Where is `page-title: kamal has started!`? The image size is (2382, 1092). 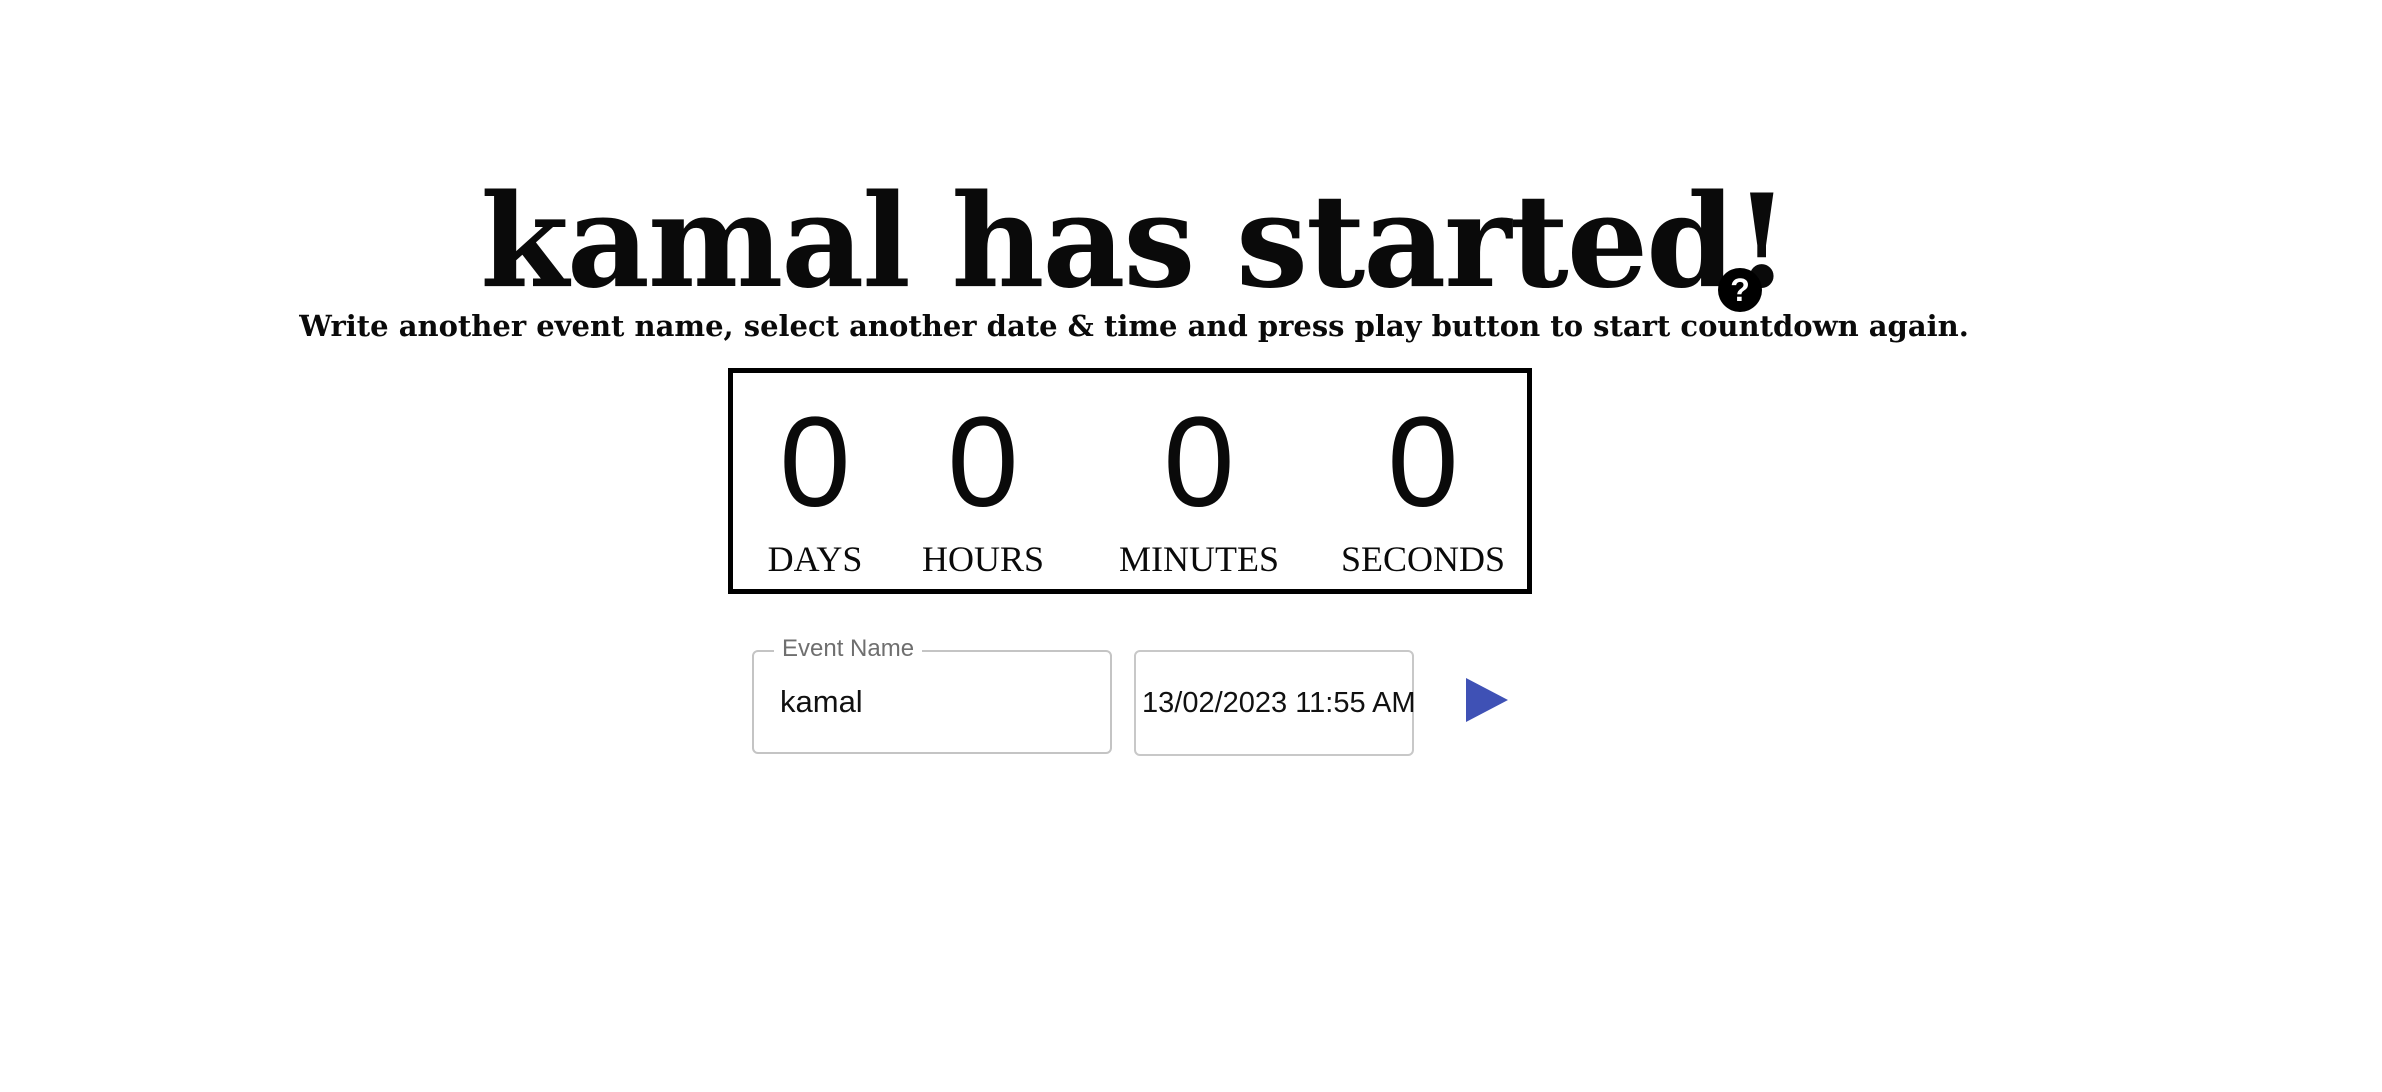 page-title: kamal has started! is located at coordinates (1135, 242).